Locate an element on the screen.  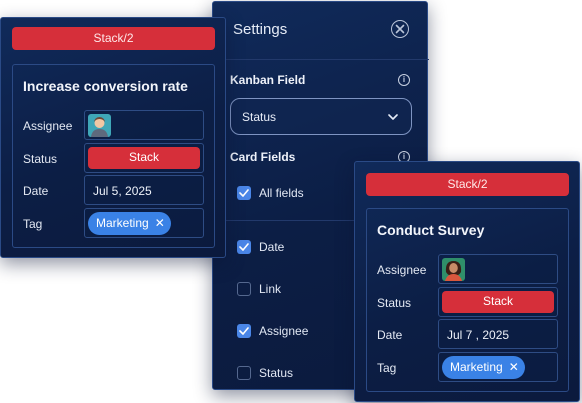
kanban-field-select: Status is located at coordinates (321, 116).